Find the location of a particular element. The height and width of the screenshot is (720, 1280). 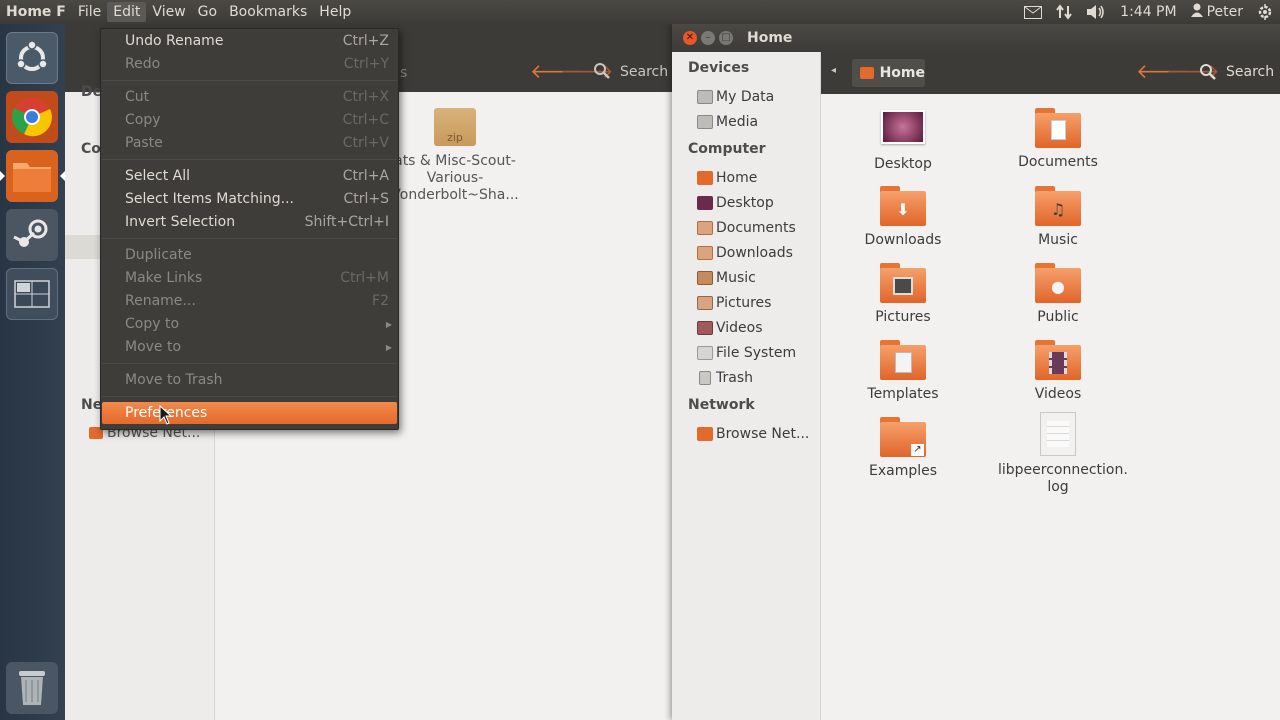

sidebar-item-label: File System is located at coordinates (756, 353).